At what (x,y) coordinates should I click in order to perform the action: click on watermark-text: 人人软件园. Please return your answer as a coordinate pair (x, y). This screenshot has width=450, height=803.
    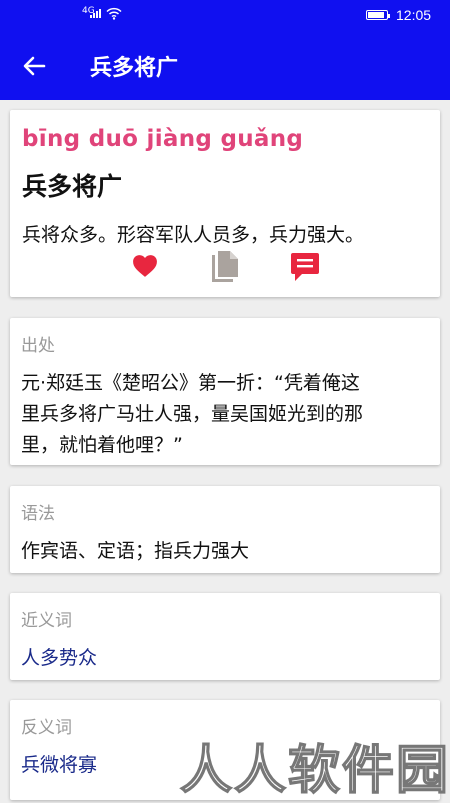
    Looking at the image, I should click on (314, 771).